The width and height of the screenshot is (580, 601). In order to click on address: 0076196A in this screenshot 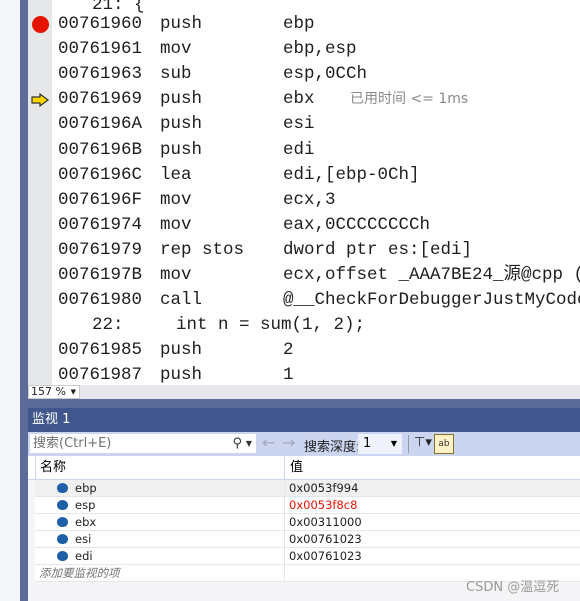, I will do `click(100, 124)`.